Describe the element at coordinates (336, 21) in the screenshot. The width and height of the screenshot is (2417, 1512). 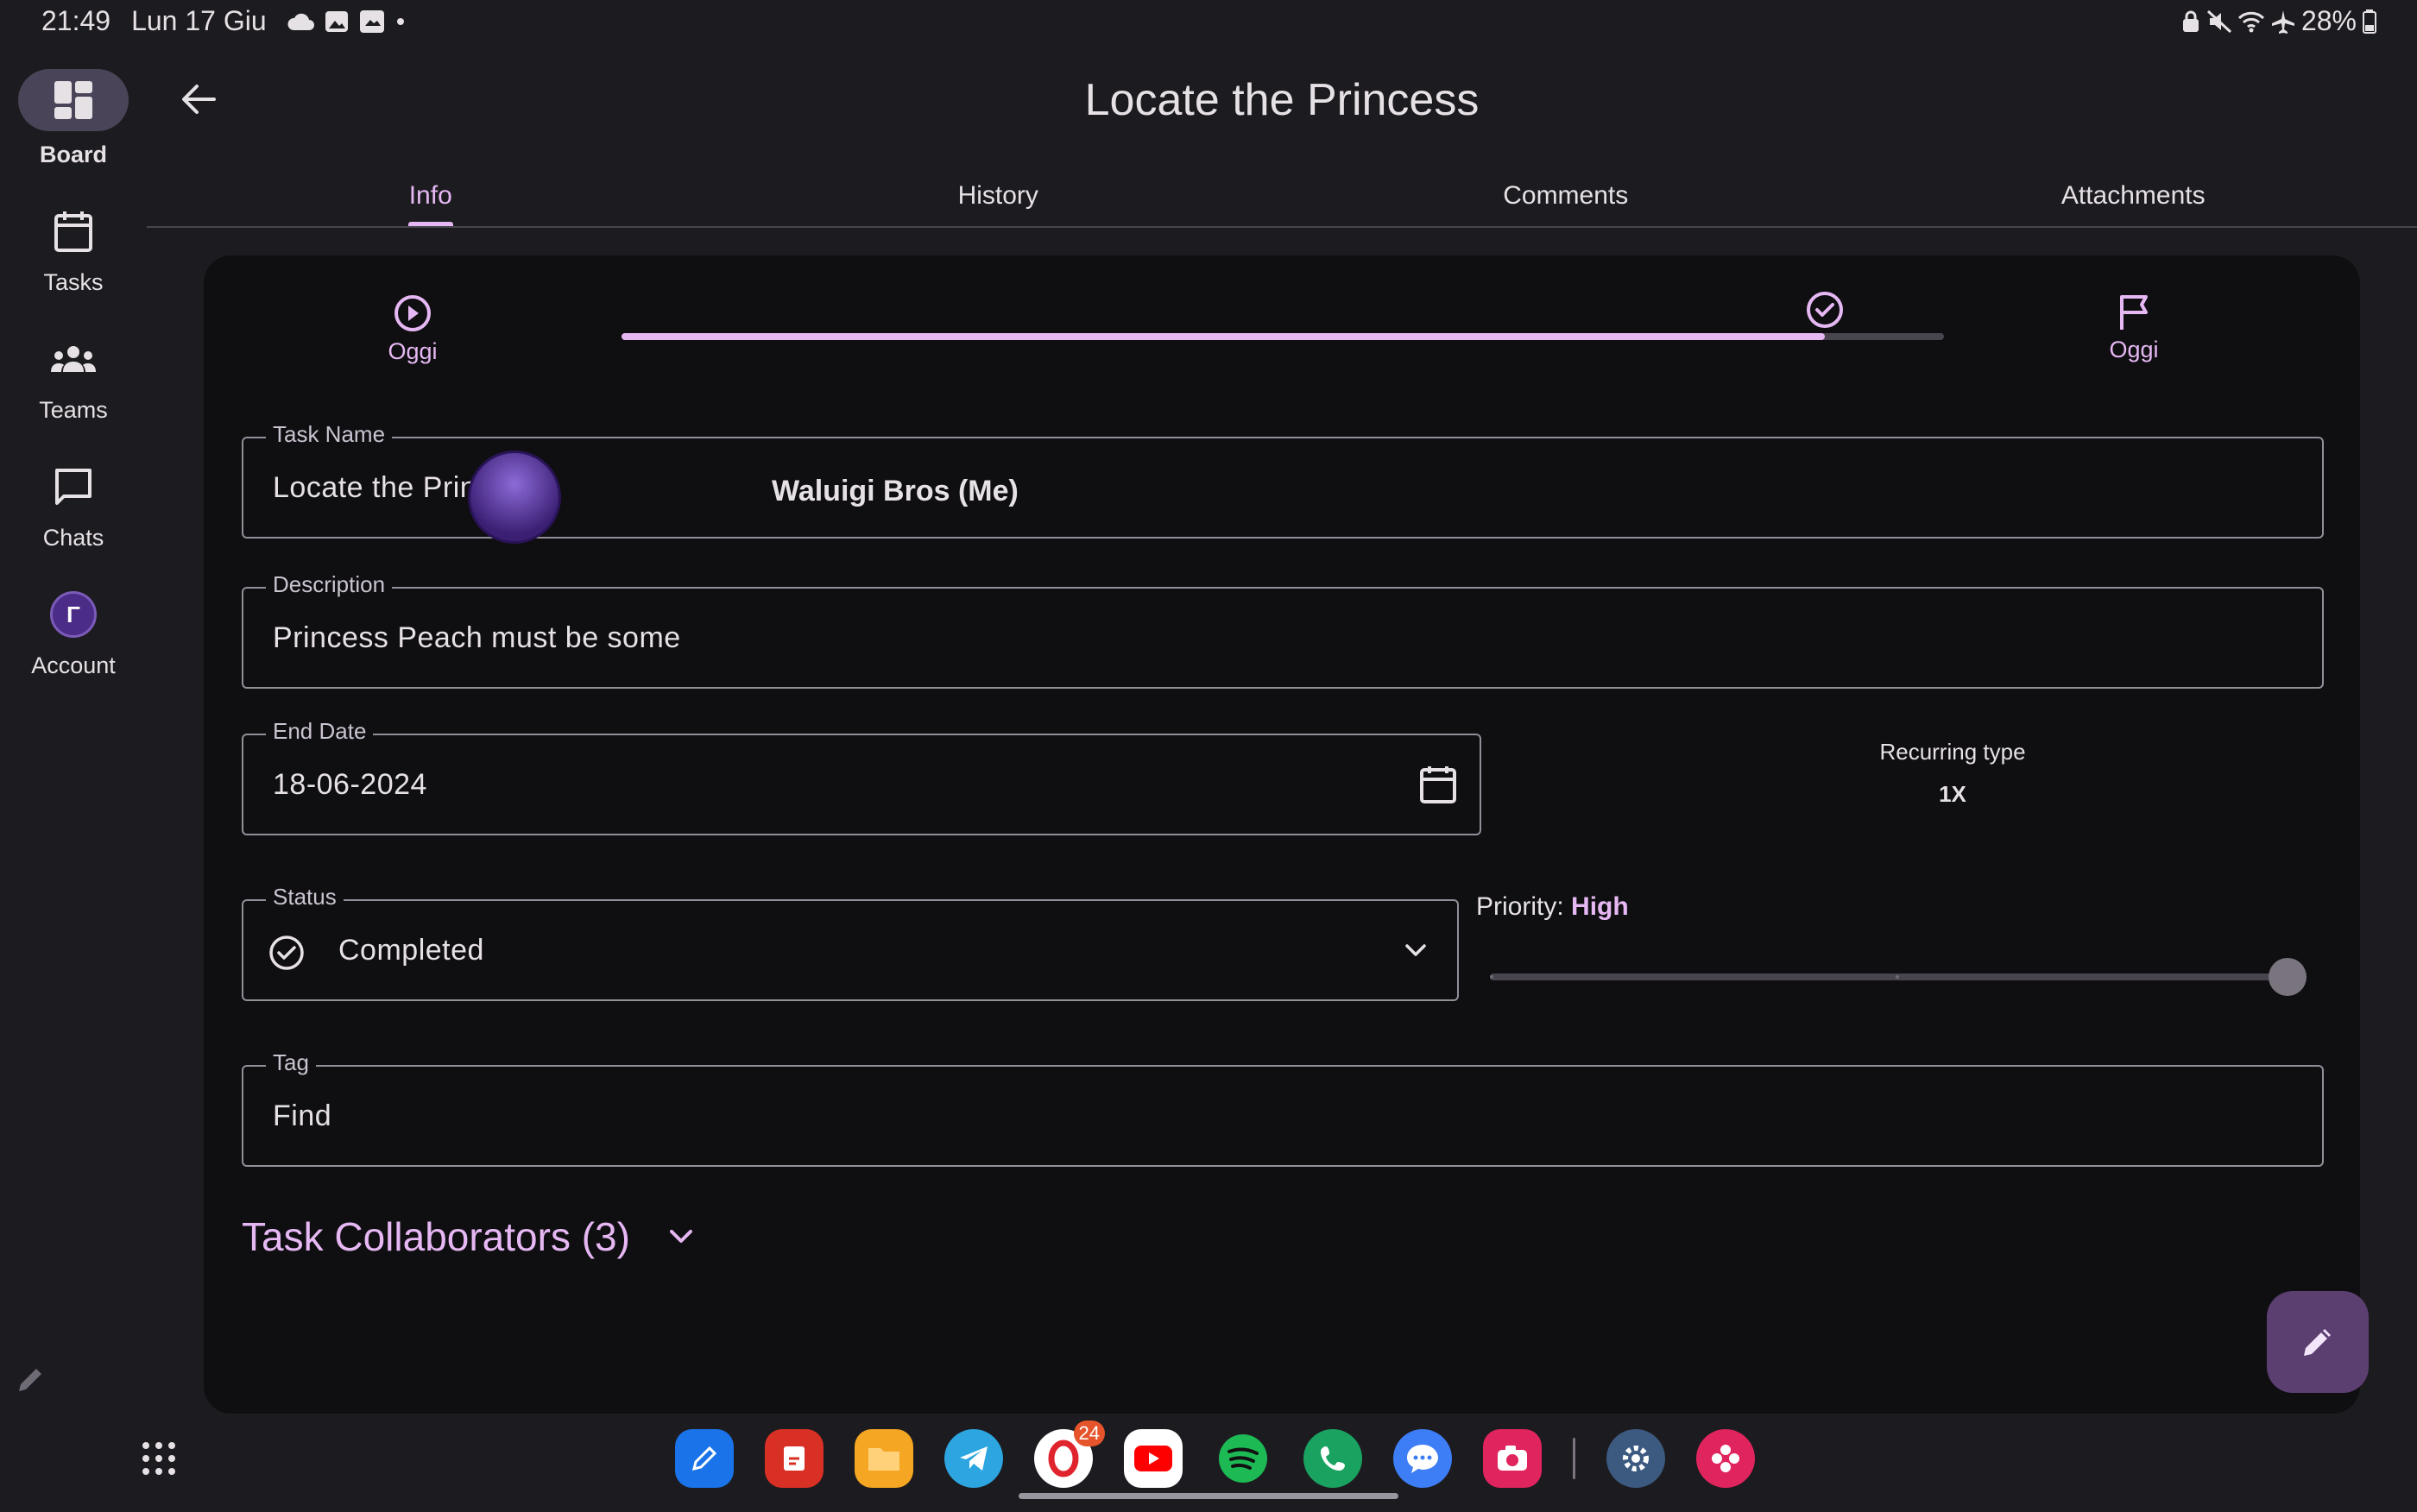
I see `gallery-icon` at that location.